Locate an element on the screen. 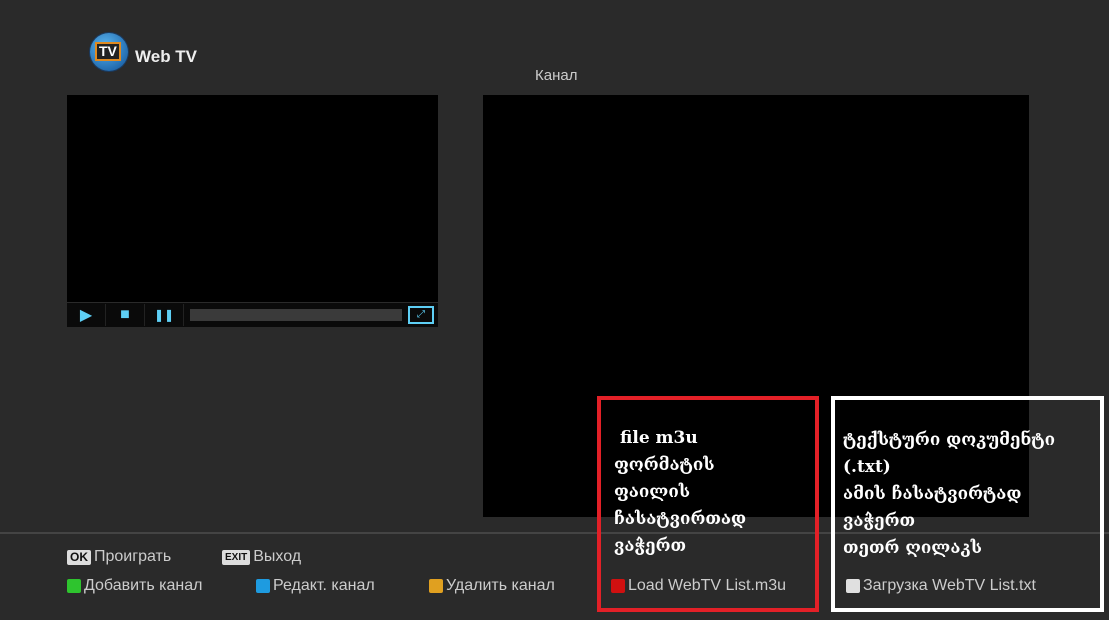  play-button: ▶ is located at coordinates (86, 315).